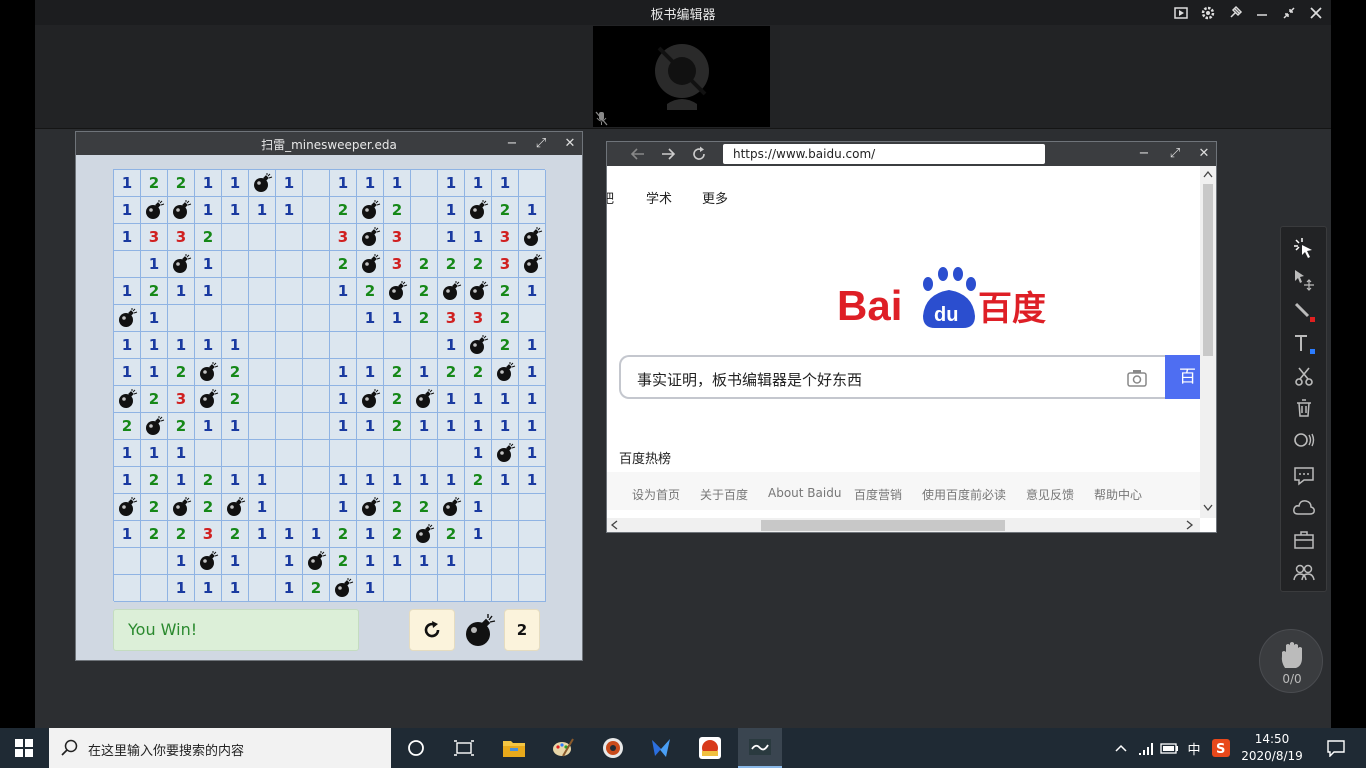  Describe the element at coordinates (329, 143) in the screenshot. I see `minesweeper-titlebar: 扫雷_minesweeper.eda − ⤢ ✕` at that location.